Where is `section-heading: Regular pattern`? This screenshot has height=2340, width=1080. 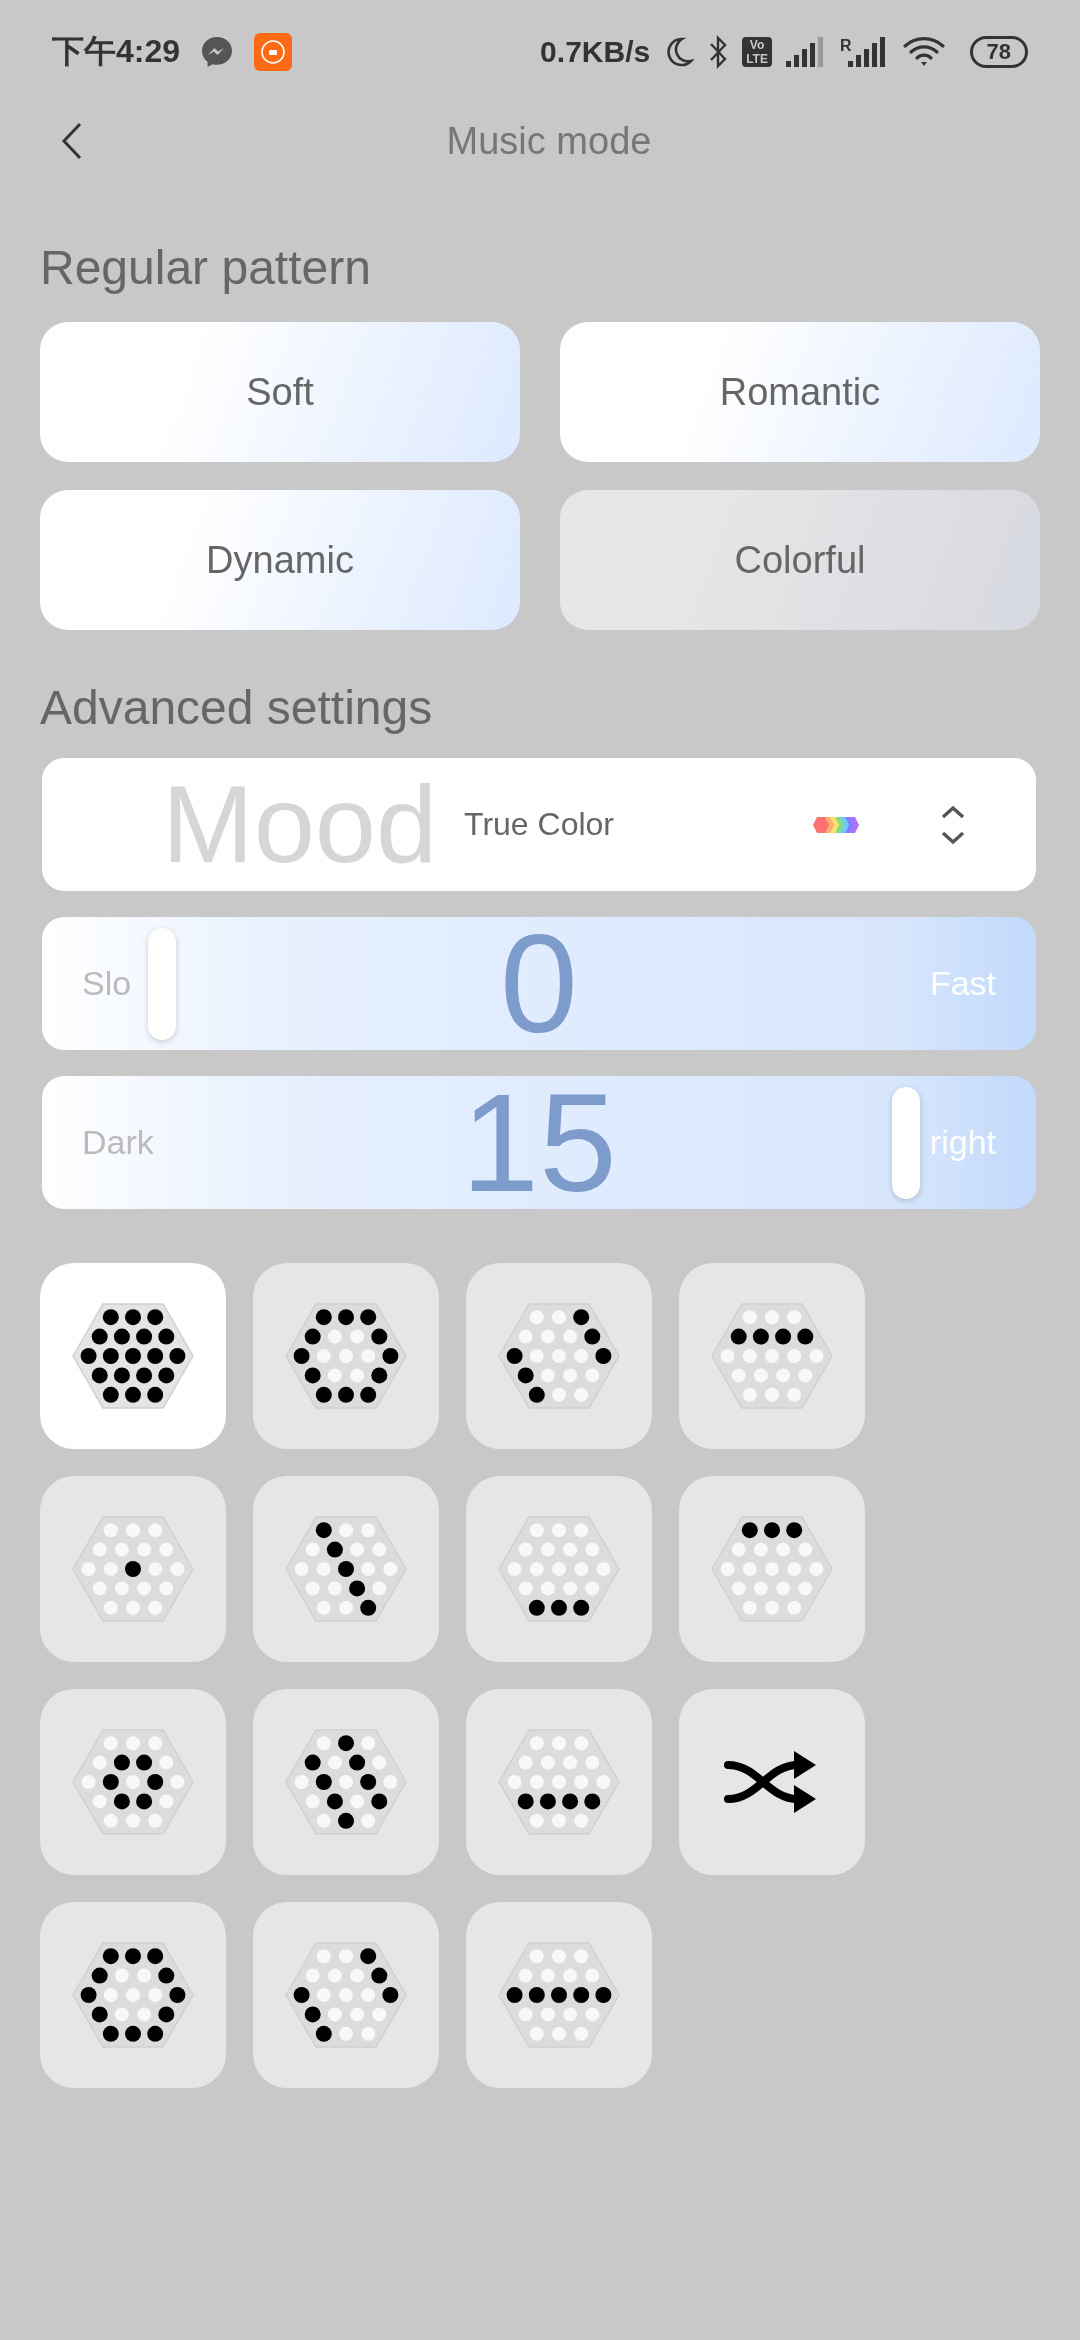 section-heading: Regular pattern is located at coordinates (206, 268).